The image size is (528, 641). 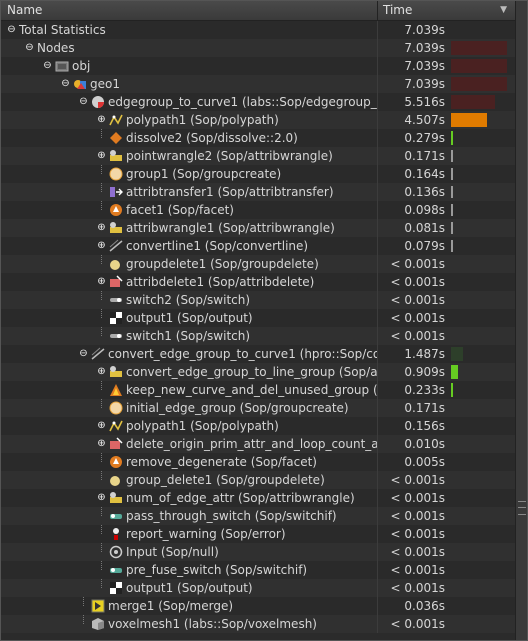 I want to click on time-cell: 0.279s, so click(x=424, y=138).